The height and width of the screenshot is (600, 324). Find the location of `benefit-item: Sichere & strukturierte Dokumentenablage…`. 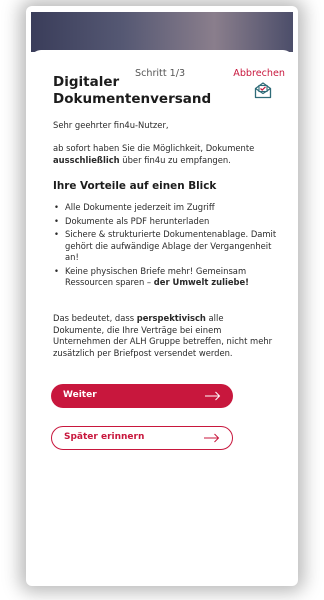

benefit-item: Sichere & strukturierte Dokumentenablage… is located at coordinates (166, 246).